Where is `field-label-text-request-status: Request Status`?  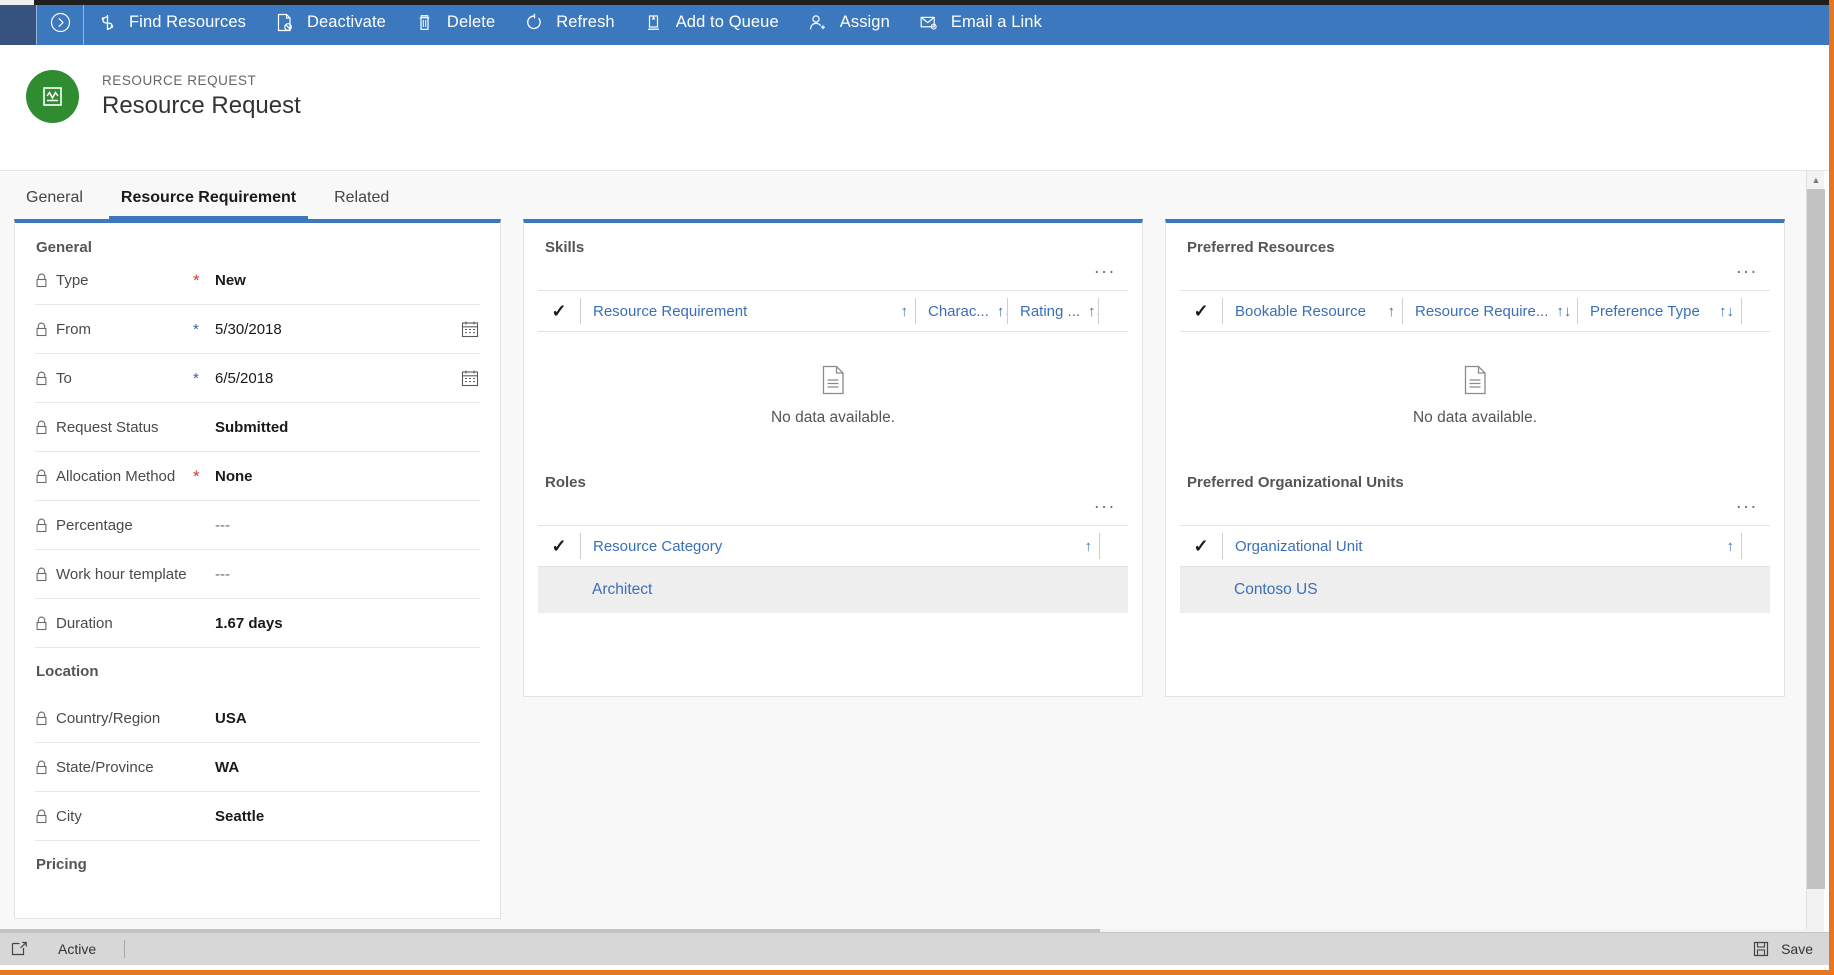
field-label-text-request-status: Request Status is located at coordinates (107, 427).